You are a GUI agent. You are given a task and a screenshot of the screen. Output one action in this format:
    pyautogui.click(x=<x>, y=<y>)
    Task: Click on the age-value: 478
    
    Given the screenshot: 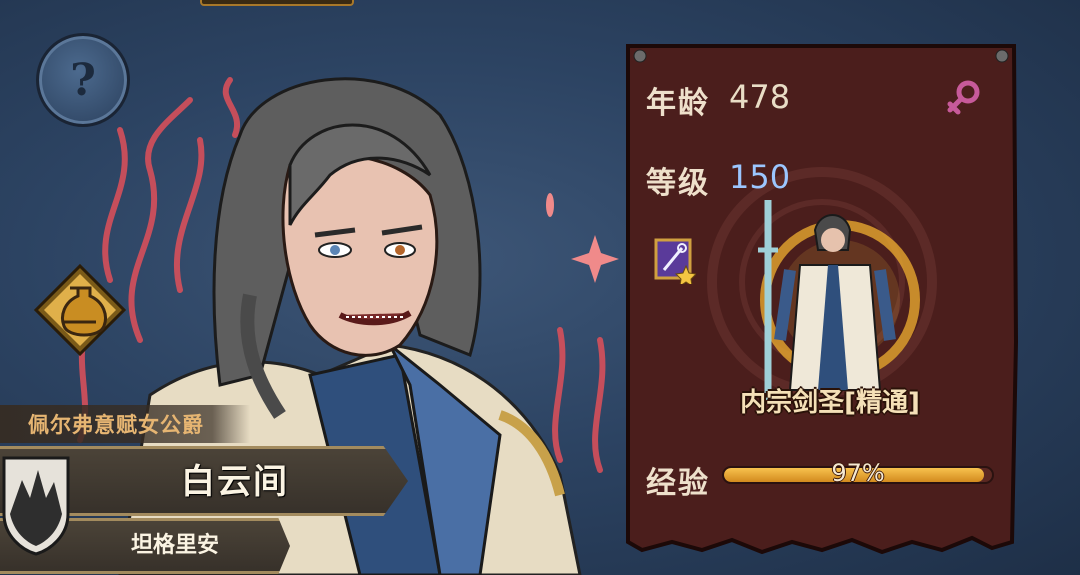 What is the action you would take?
    pyautogui.click(x=760, y=97)
    